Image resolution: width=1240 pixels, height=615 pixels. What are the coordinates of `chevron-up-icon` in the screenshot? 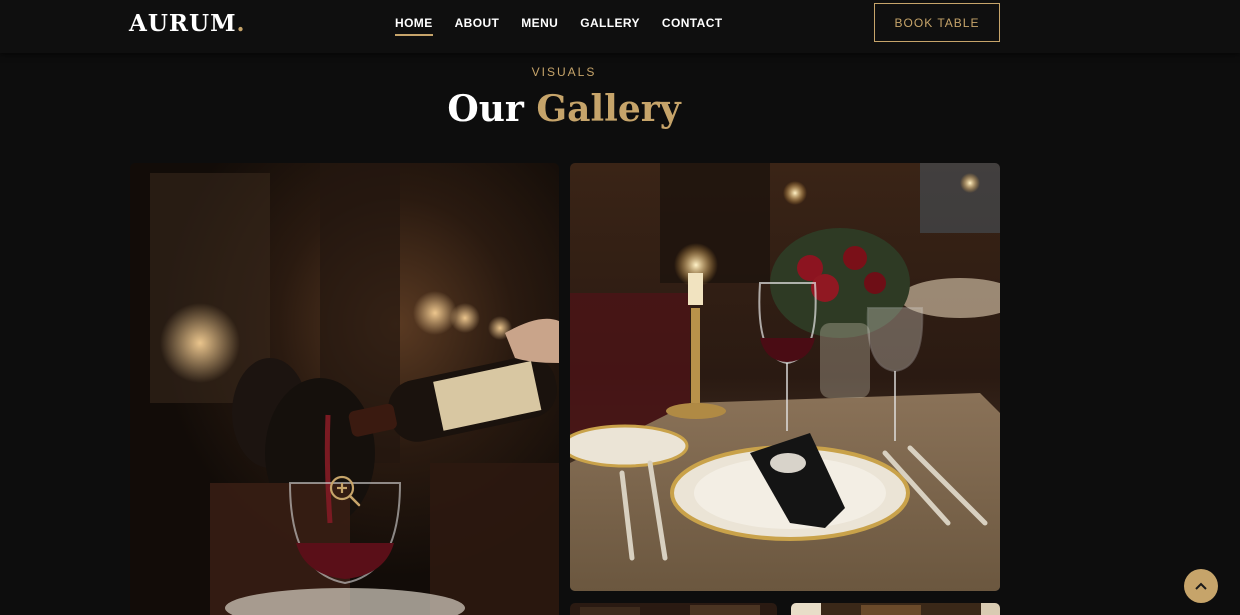 It's located at (1201, 586).